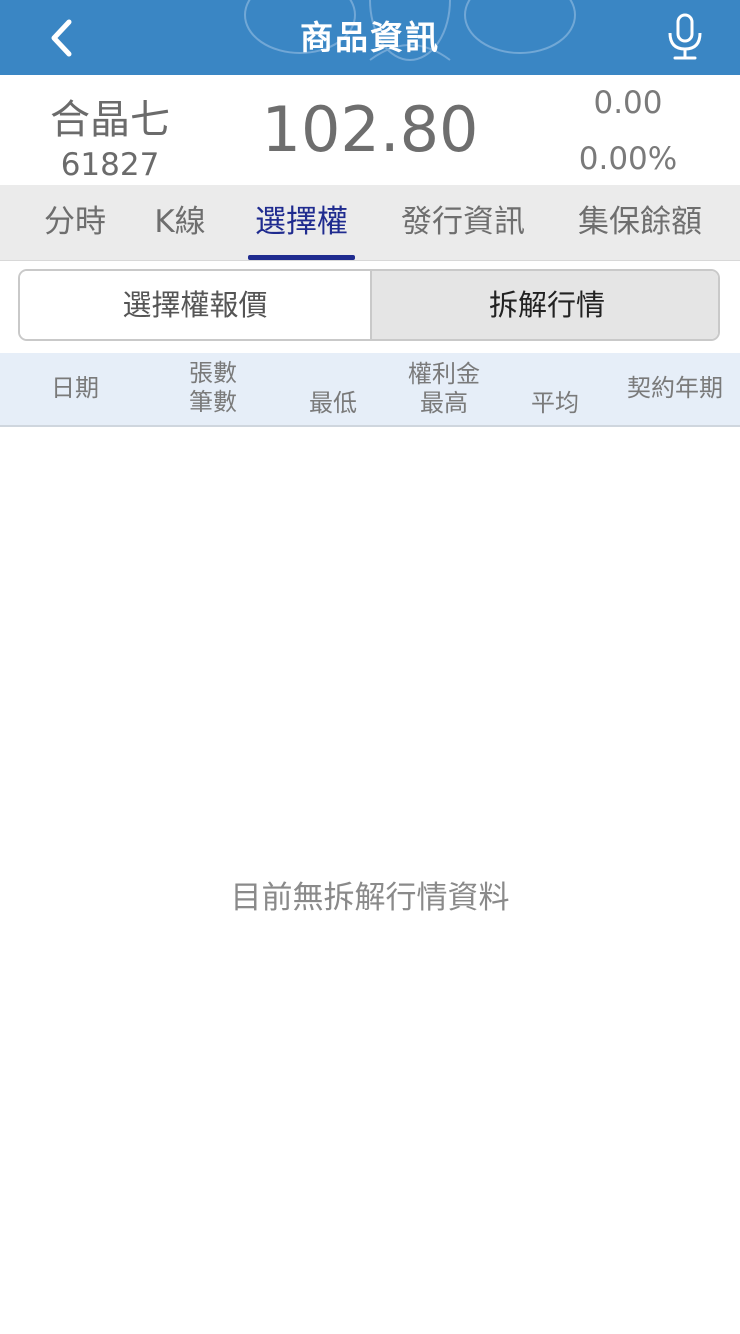 This screenshot has height=1334, width=740. I want to click on app-header: 商品資訊, so click(370, 37).